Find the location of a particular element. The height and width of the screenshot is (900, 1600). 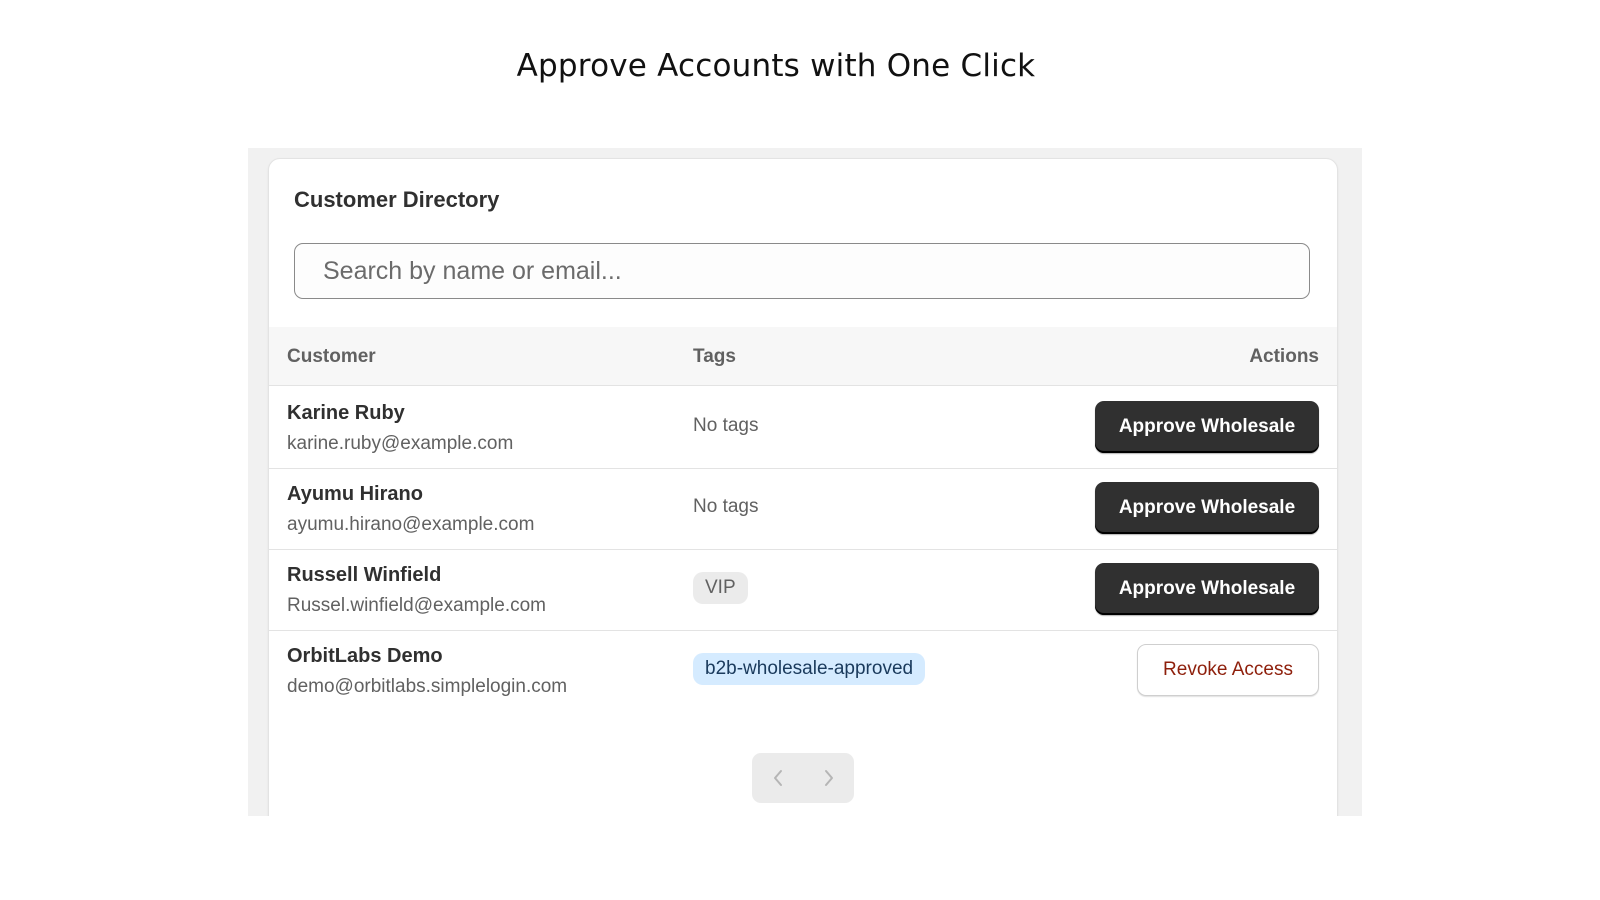

chevron-left-icon is located at coordinates (777, 778).